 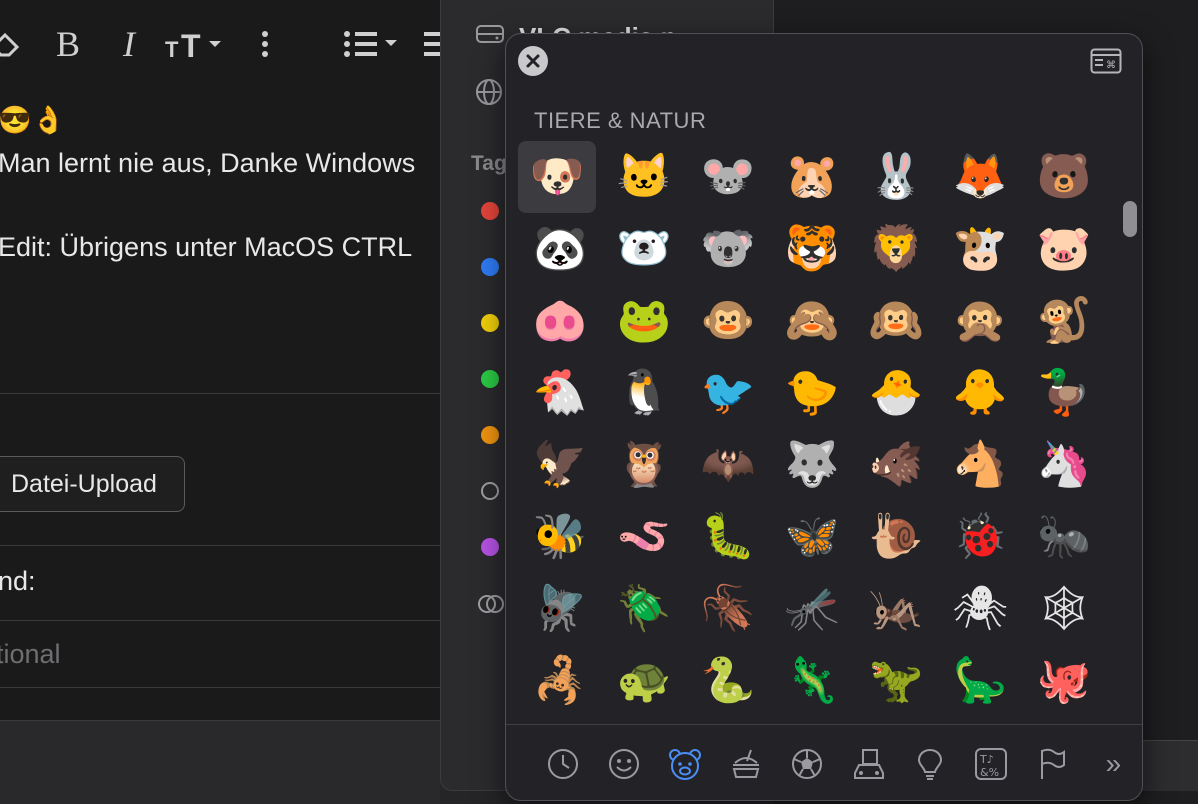 What do you see at coordinates (812, 321) in the screenshot?
I see `emoji-cell: 🙈` at bounding box center [812, 321].